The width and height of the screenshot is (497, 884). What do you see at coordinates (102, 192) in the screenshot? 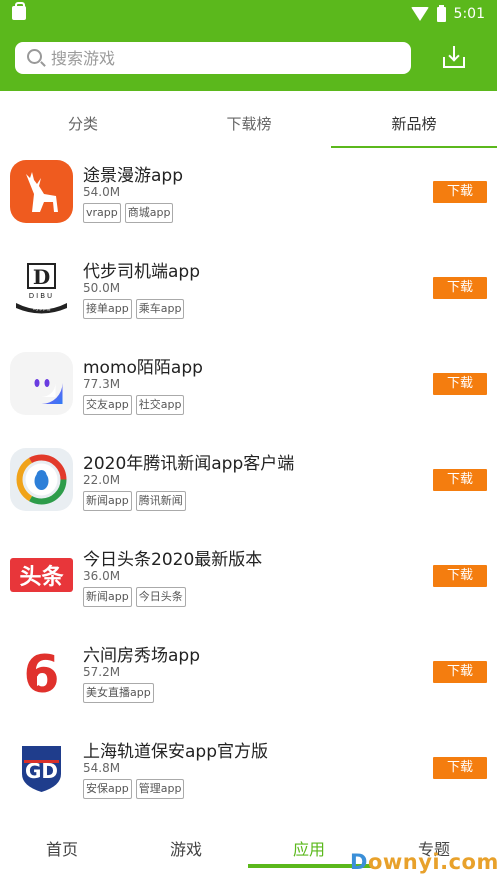
I see `app-size: 54.0M` at bounding box center [102, 192].